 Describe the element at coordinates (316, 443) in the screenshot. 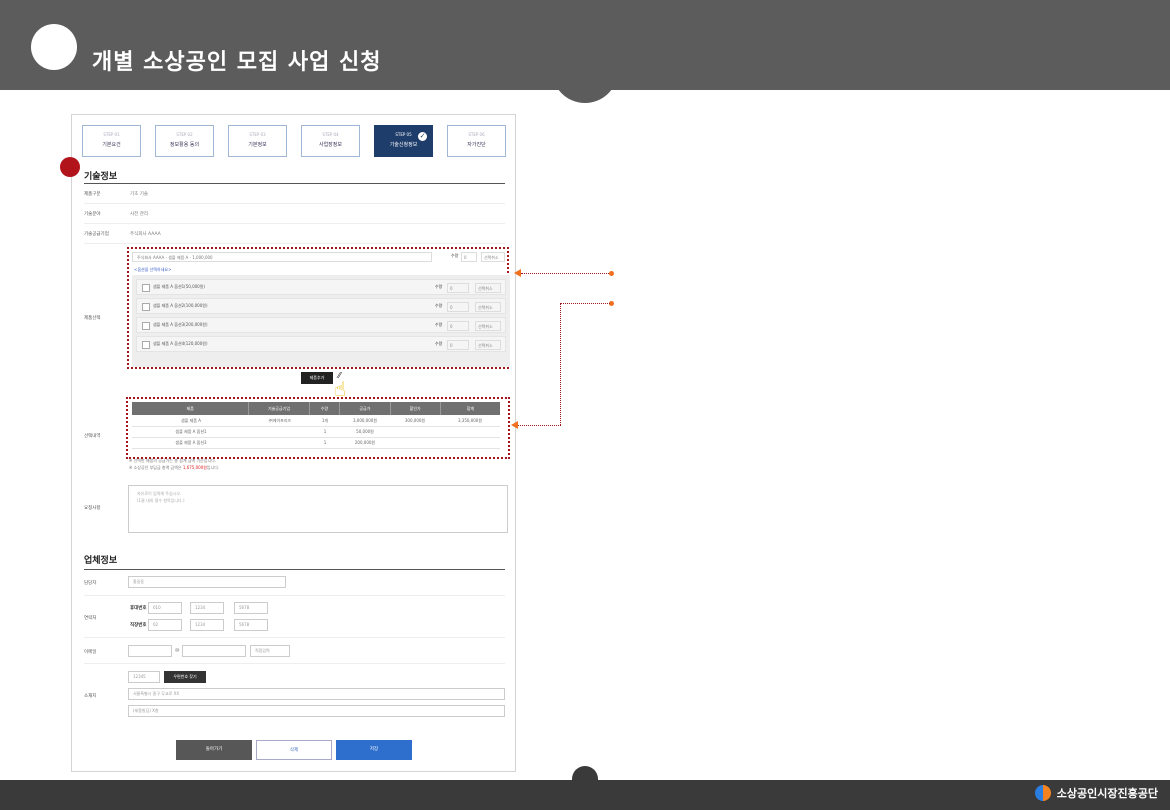

I see `table-row: 샘플 제품 A 옵션3 1 200,000원` at that location.